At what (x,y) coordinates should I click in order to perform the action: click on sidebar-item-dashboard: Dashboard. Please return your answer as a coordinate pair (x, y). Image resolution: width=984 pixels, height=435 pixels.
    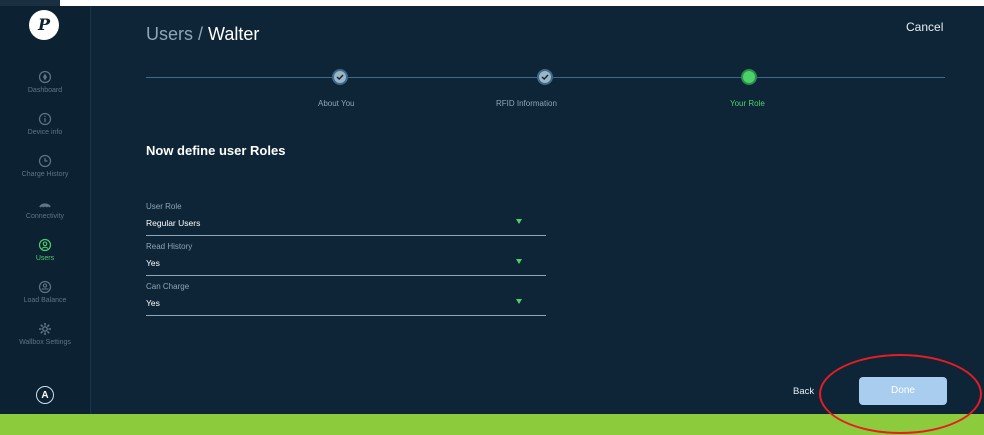
    Looking at the image, I should click on (45, 82).